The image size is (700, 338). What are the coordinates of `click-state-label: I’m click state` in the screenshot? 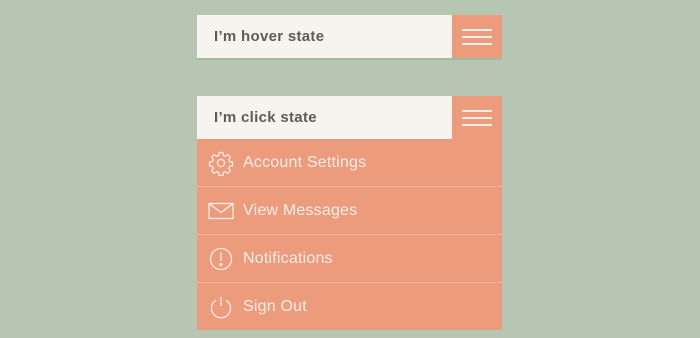 It's located at (324, 117).